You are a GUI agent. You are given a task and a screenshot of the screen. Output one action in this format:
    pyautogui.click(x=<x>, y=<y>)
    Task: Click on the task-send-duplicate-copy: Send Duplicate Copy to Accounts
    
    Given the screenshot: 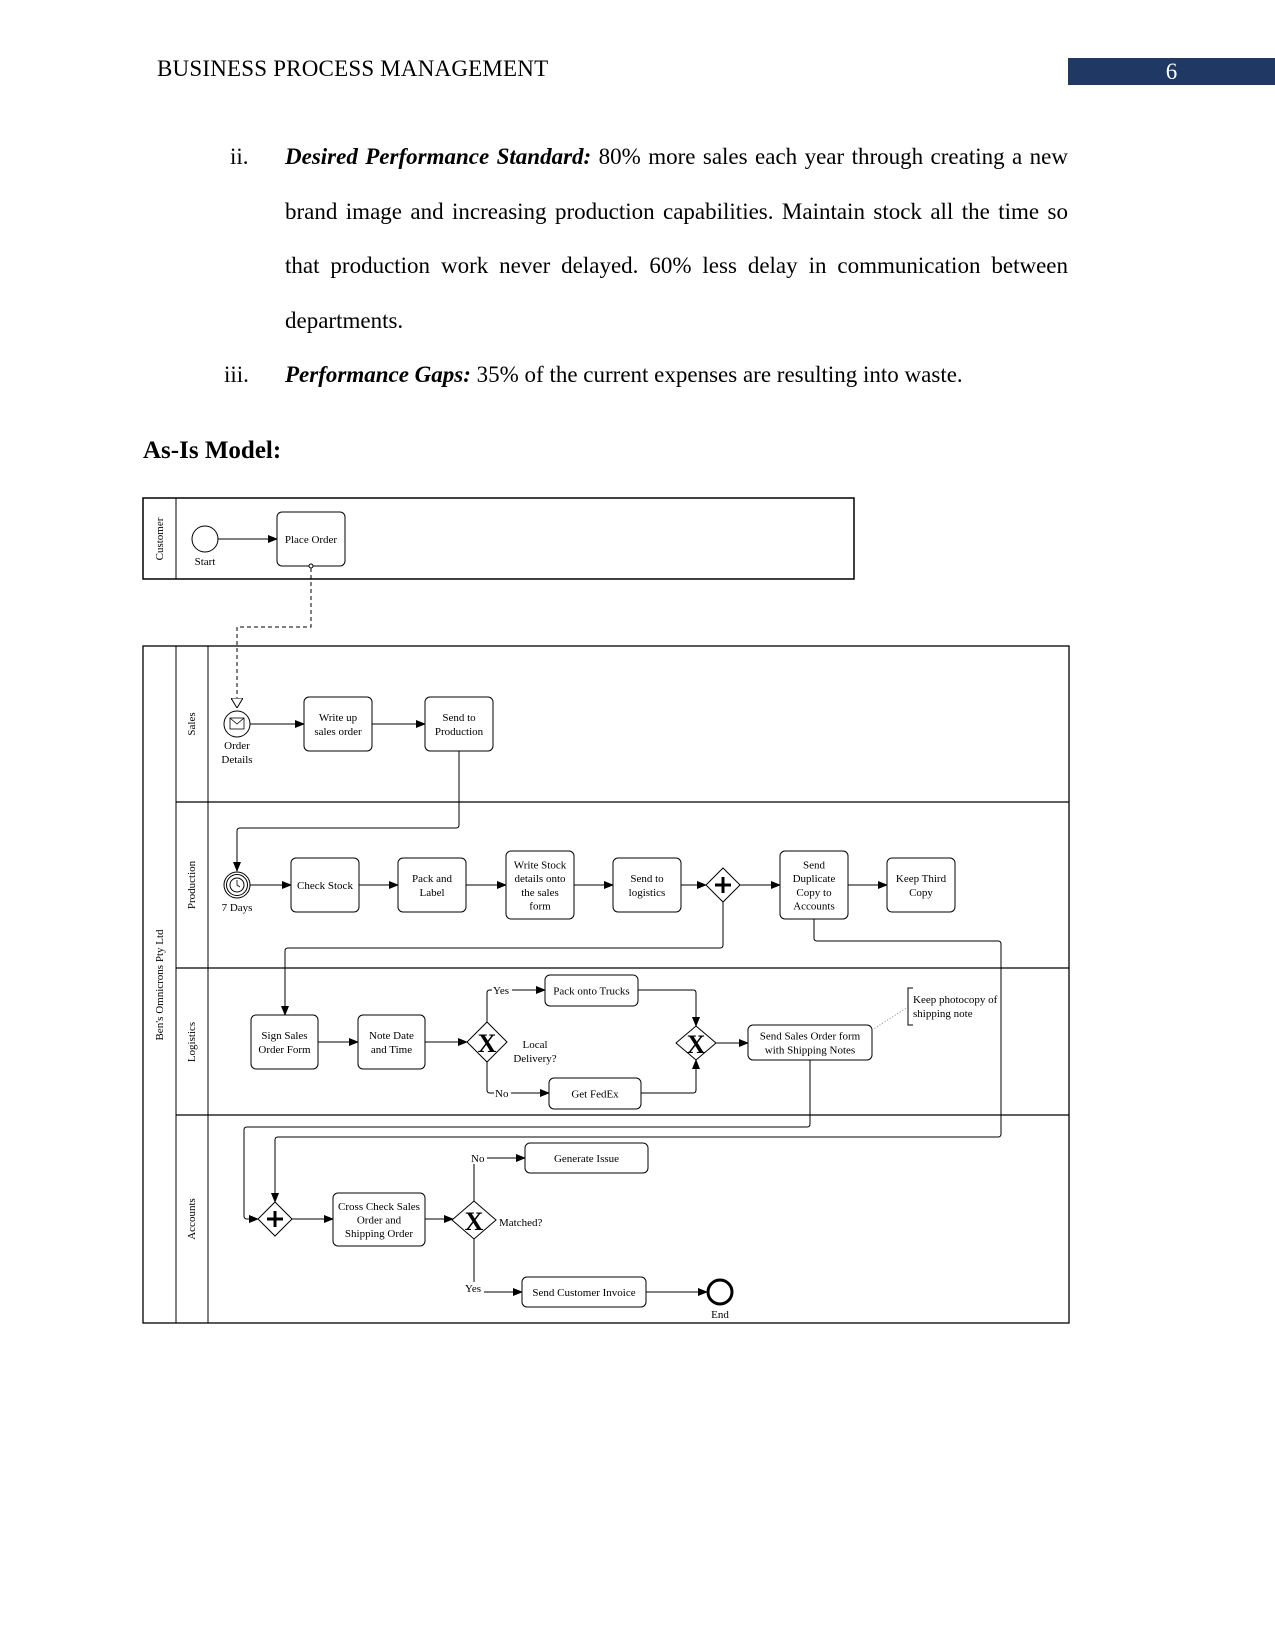 What is the action you would take?
    pyautogui.click(x=814, y=885)
    